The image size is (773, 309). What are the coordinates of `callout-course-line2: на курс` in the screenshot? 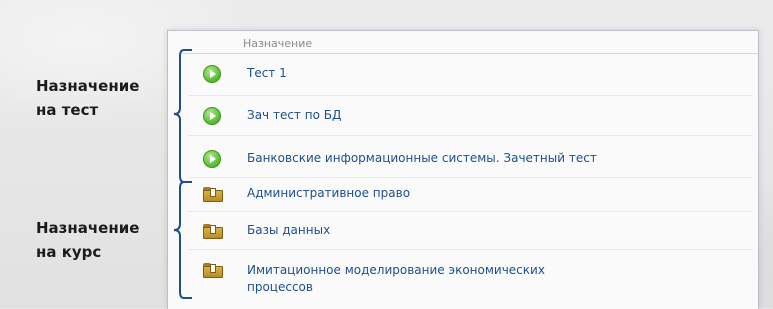 It's located at (69, 252).